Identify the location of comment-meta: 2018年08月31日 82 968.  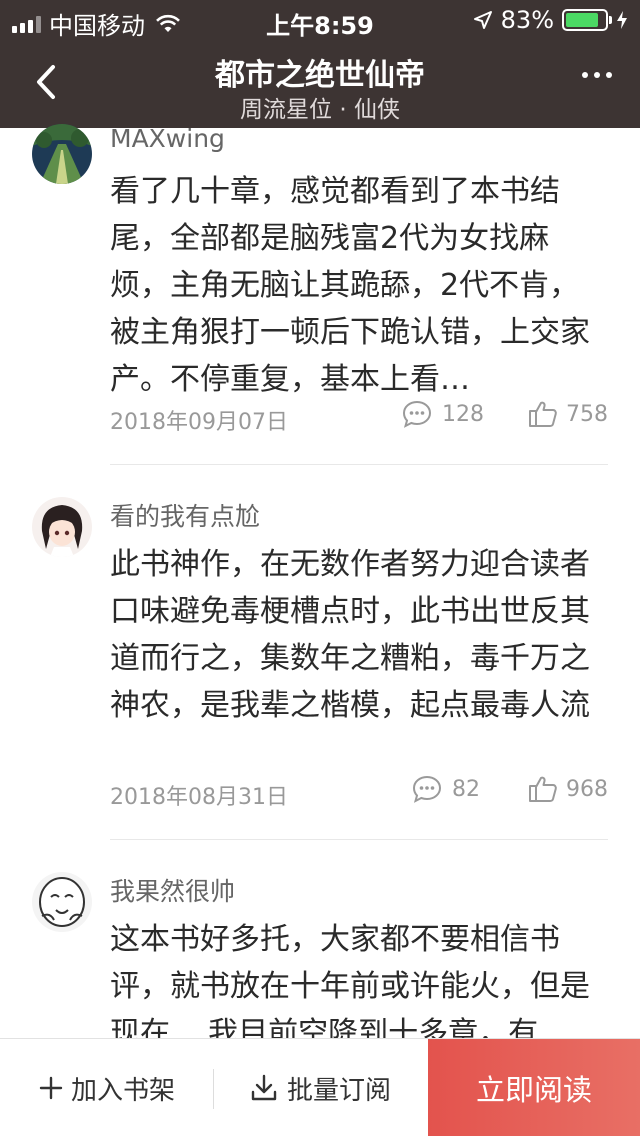
(359, 793).